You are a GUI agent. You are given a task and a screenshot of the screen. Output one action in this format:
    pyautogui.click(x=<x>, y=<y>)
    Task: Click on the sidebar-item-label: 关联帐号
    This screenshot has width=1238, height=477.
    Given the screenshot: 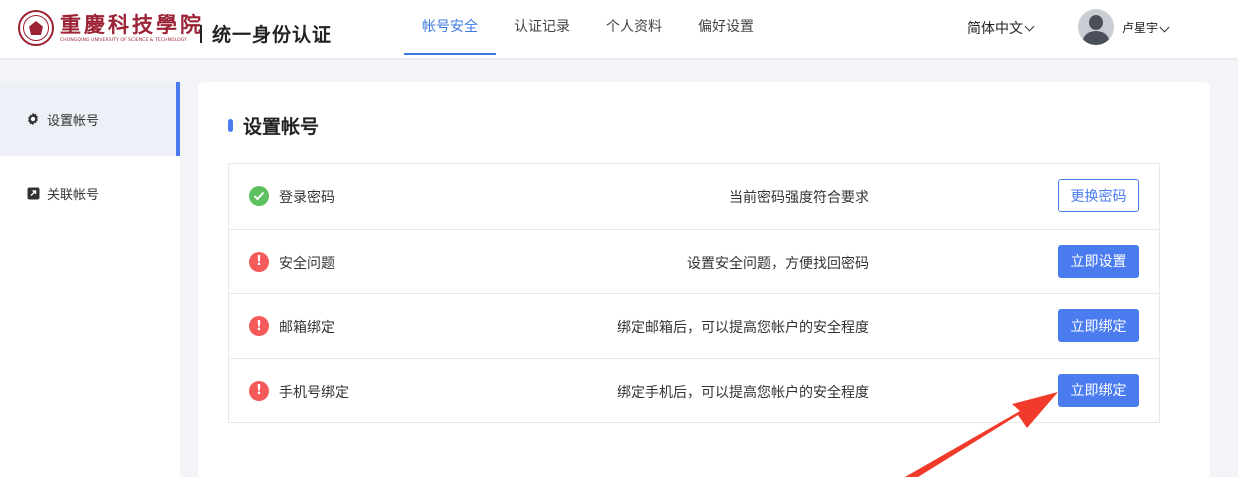 What is the action you would take?
    pyautogui.click(x=73, y=195)
    